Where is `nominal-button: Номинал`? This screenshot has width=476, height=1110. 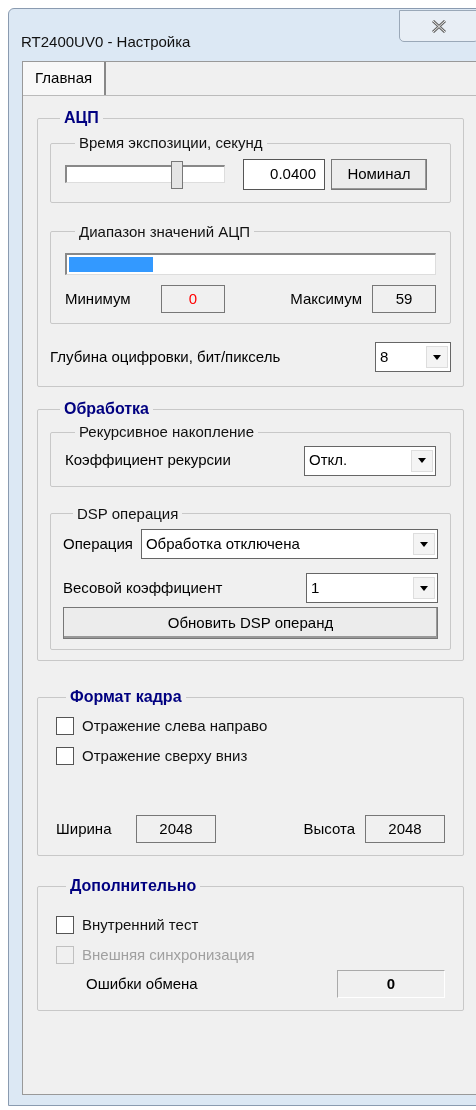
nominal-button: Номинал is located at coordinates (379, 174).